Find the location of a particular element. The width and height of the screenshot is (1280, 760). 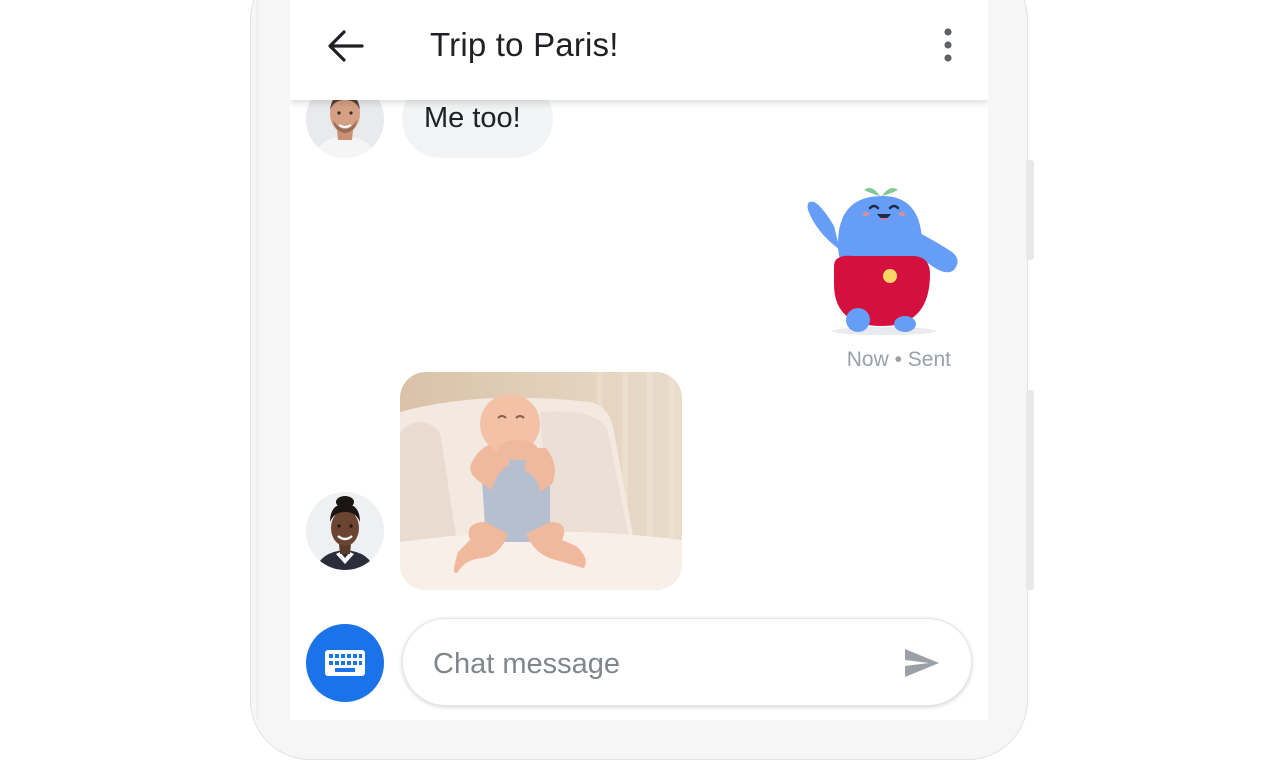

baby-sitting-photo is located at coordinates (541, 481).